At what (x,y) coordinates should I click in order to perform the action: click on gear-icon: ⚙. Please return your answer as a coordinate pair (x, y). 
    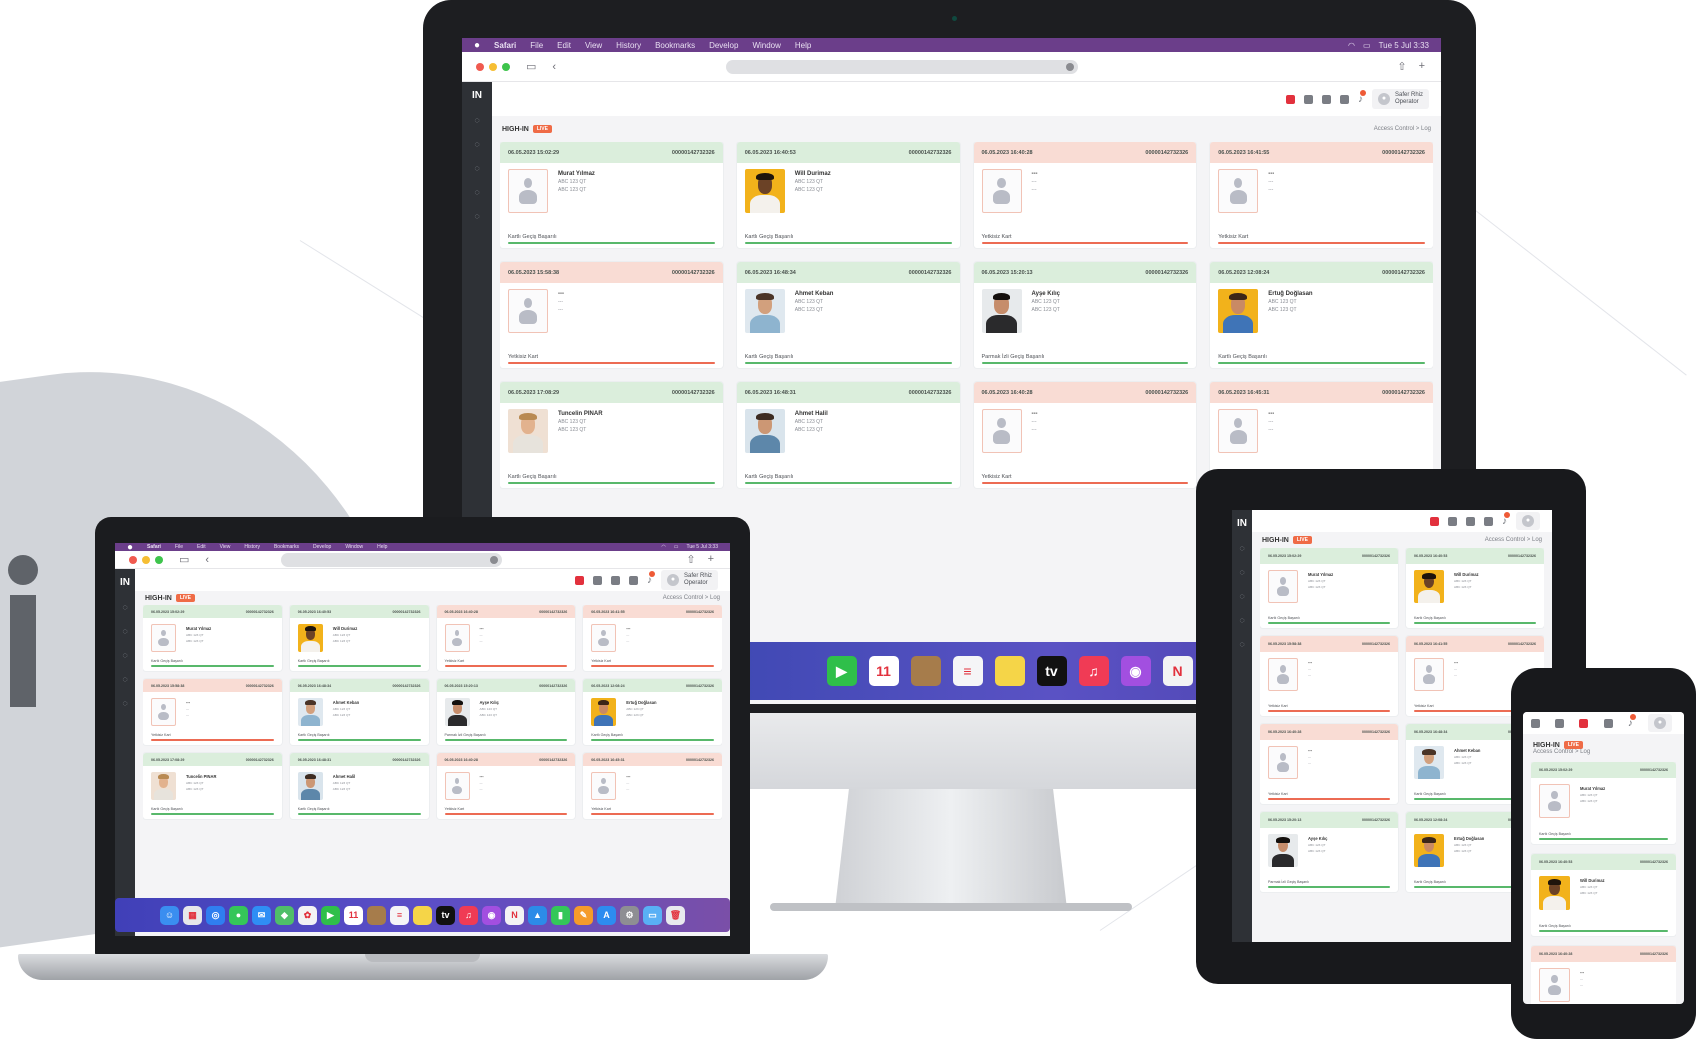
    Looking at the image, I should click on (629, 915).